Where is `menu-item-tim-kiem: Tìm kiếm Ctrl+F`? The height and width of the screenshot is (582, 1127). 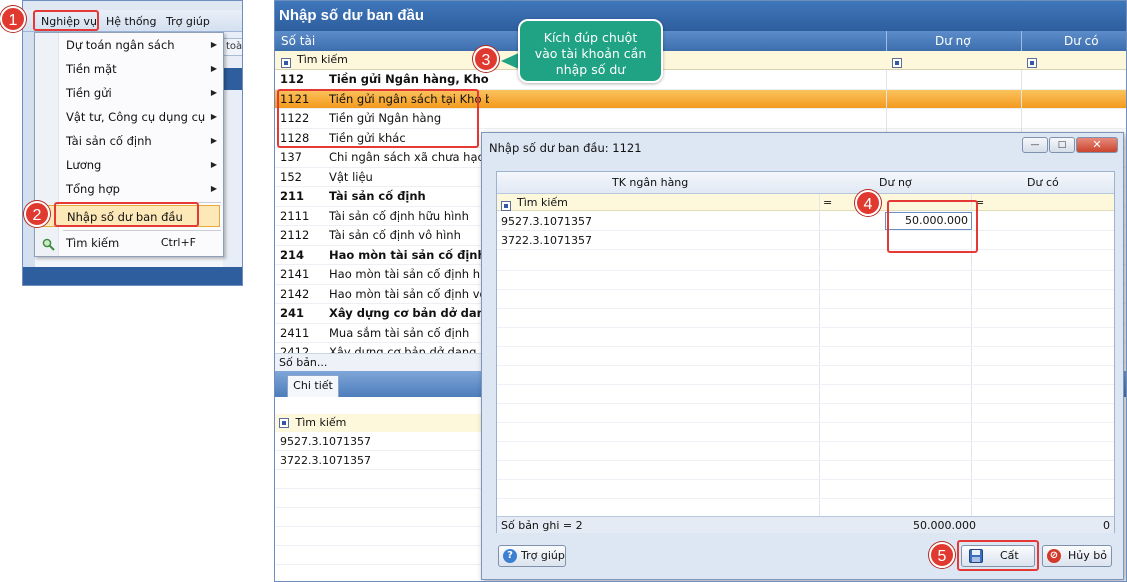
menu-item-tim-kiem: Tìm kiếm Ctrl+F is located at coordinates (129, 243).